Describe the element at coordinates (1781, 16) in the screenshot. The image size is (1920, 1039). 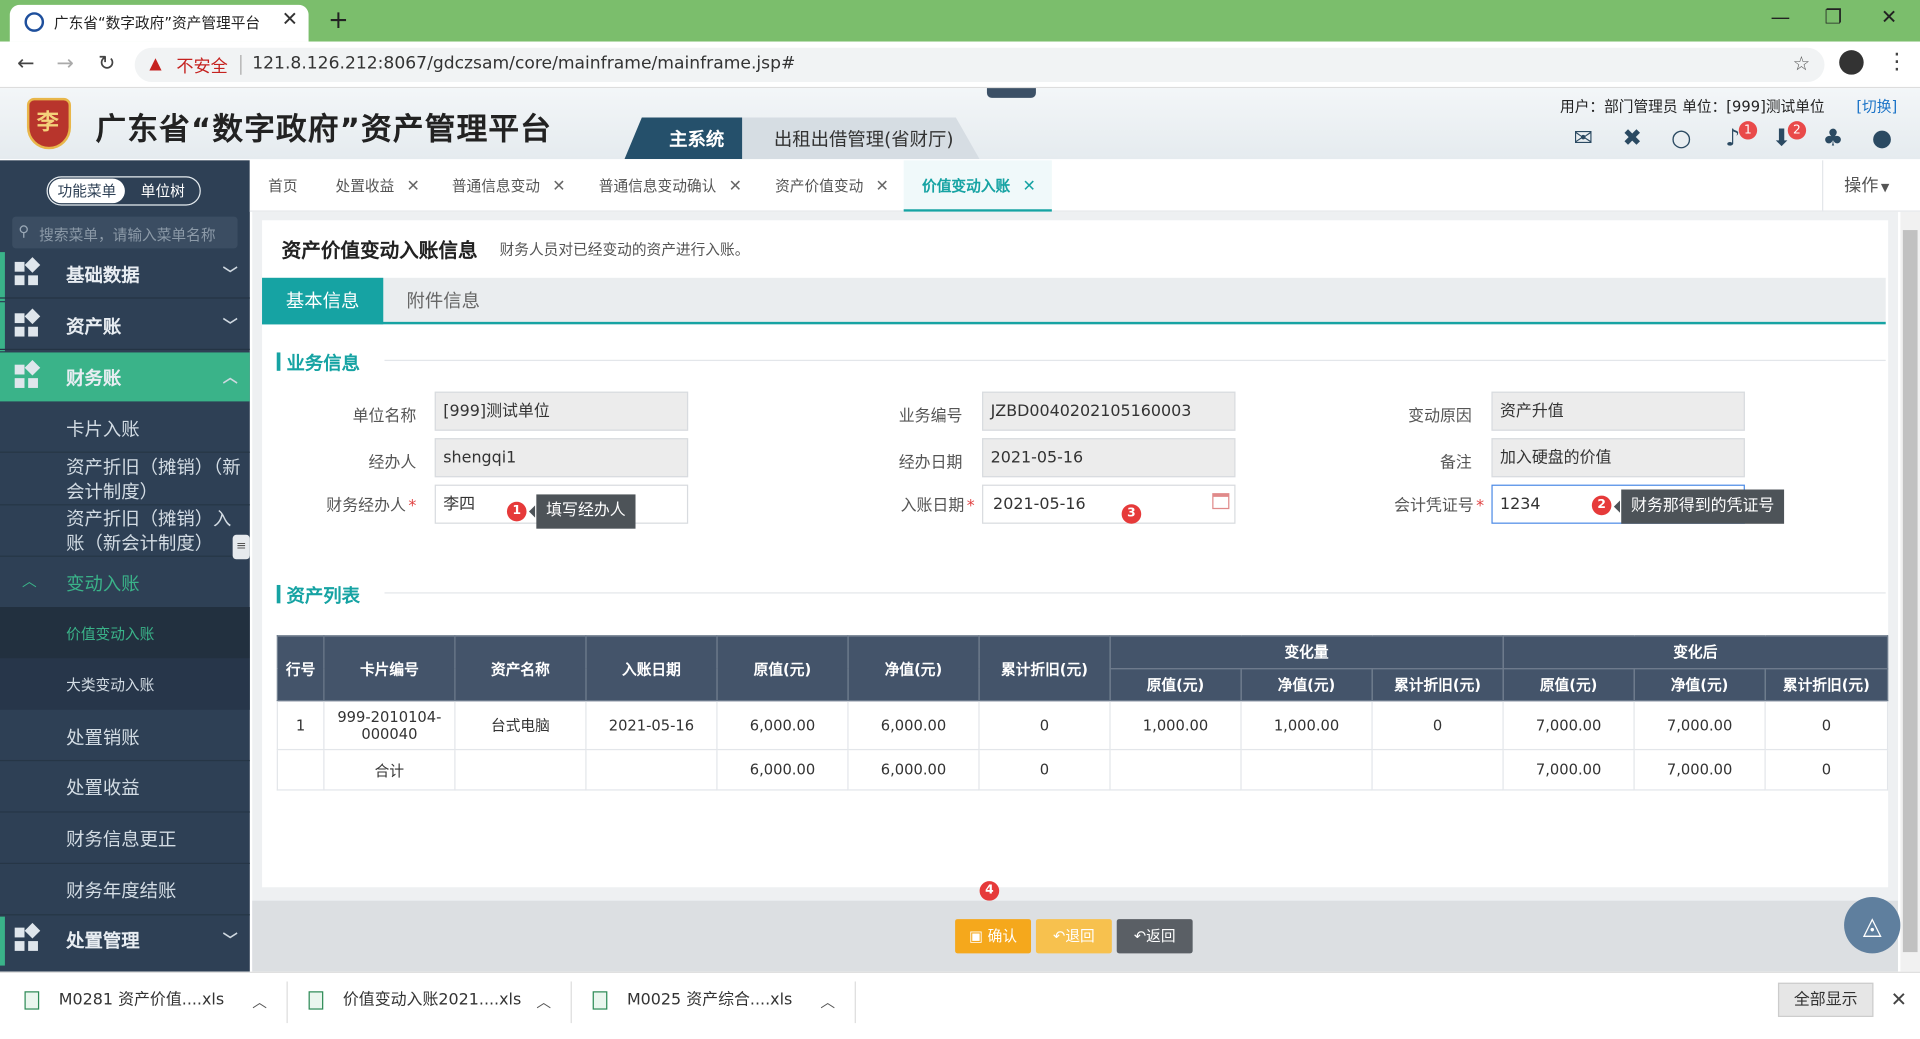
I see `minimize-icon: —` at that location.